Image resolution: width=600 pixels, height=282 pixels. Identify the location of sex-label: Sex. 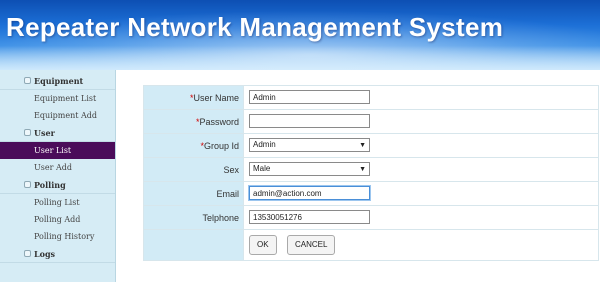
(193, 169).